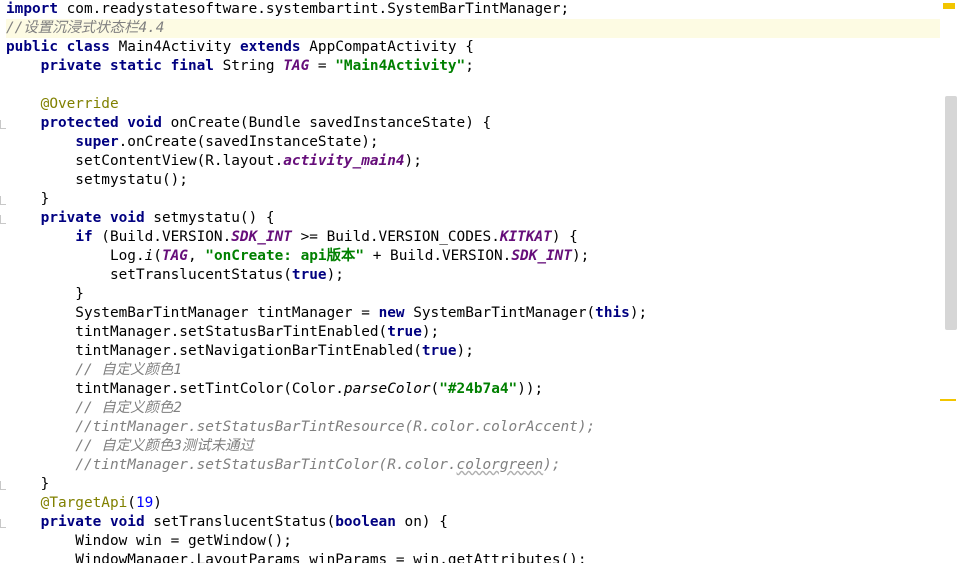 Image resolution: width=959 pixels, height=563 pixels. I want to click on code-token: Window win = getWindow();, so click(149, 541).